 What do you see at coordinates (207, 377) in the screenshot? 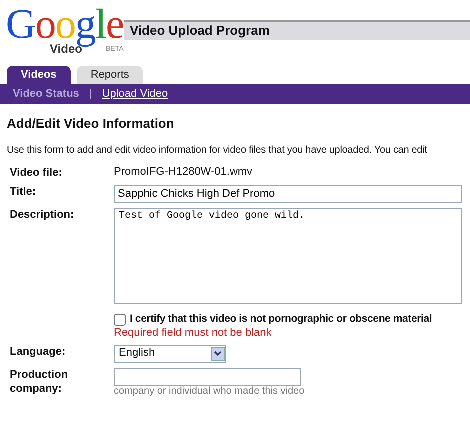
I see `company-input` at bounding box center [207, 377].